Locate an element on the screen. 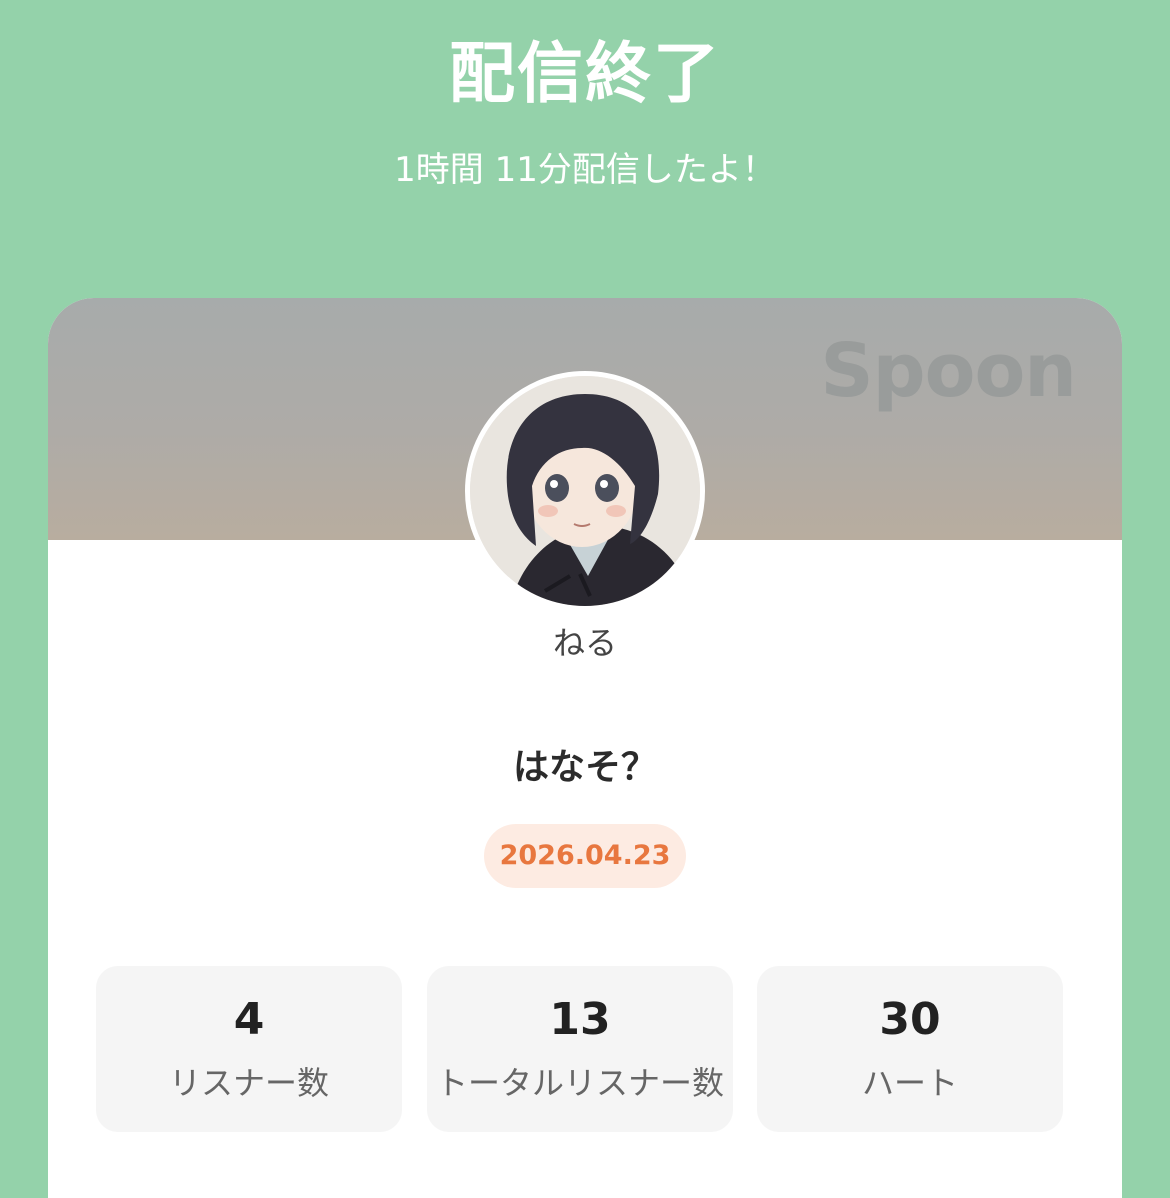  username: ねる is located at coordinates (584, 643).